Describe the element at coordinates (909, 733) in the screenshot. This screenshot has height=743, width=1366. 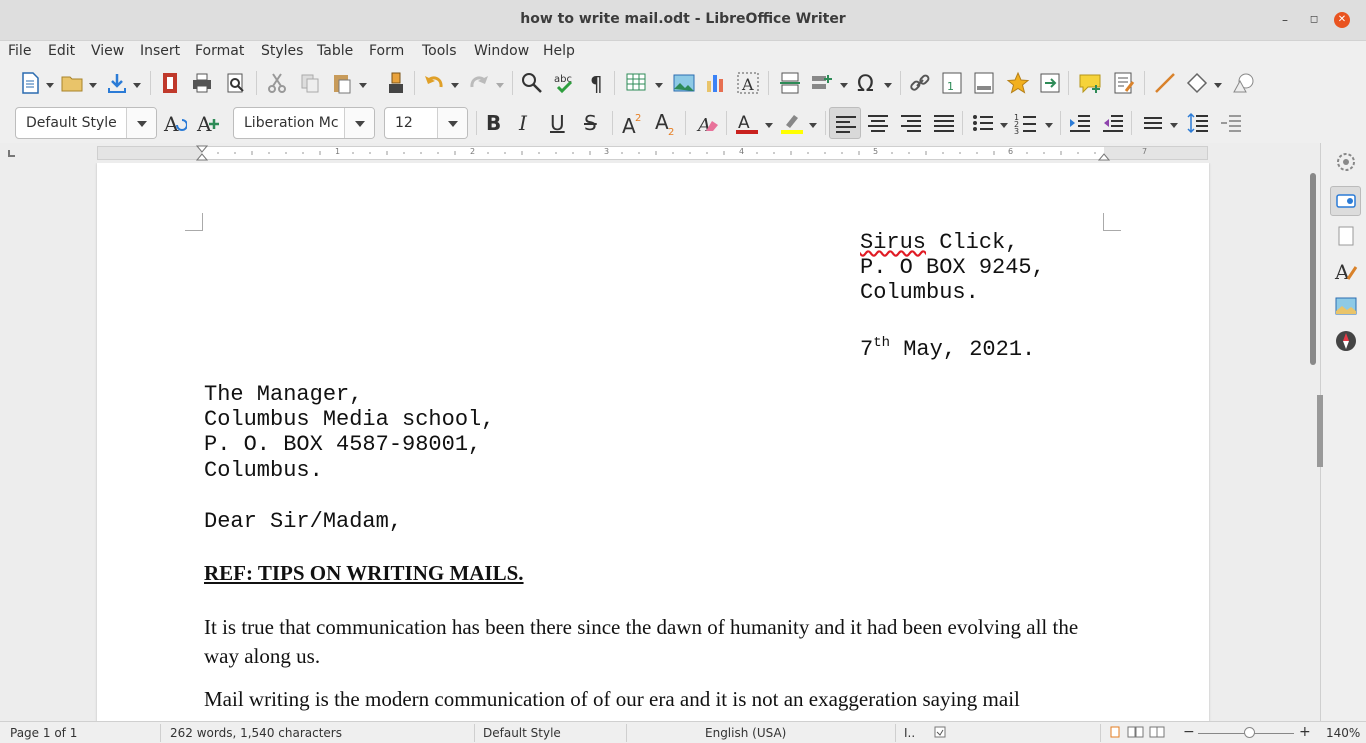
I see `insert-mode-icon: I..` at that location.